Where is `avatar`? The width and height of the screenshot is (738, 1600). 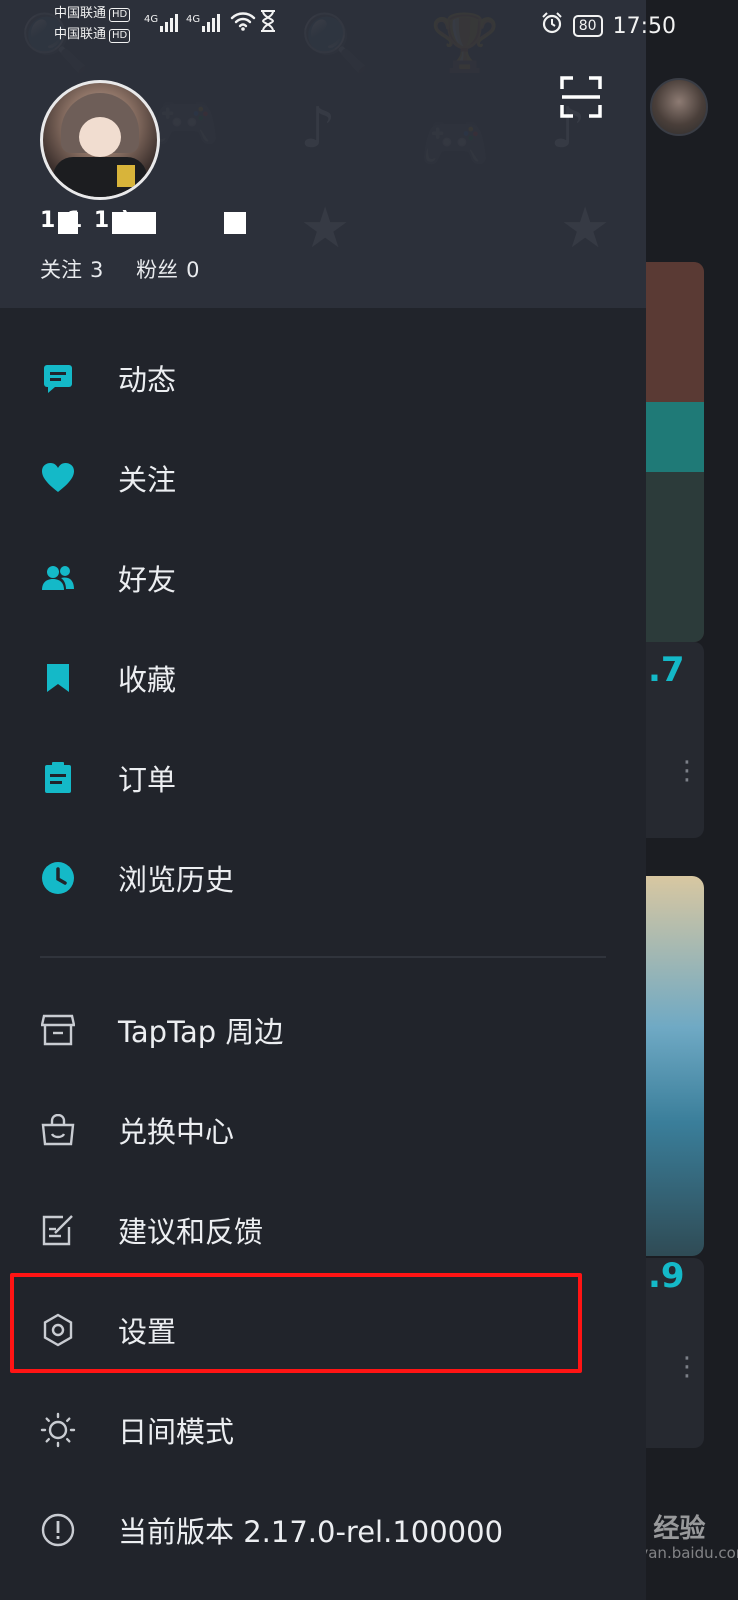
avatar is located at coordinates (100, 140).